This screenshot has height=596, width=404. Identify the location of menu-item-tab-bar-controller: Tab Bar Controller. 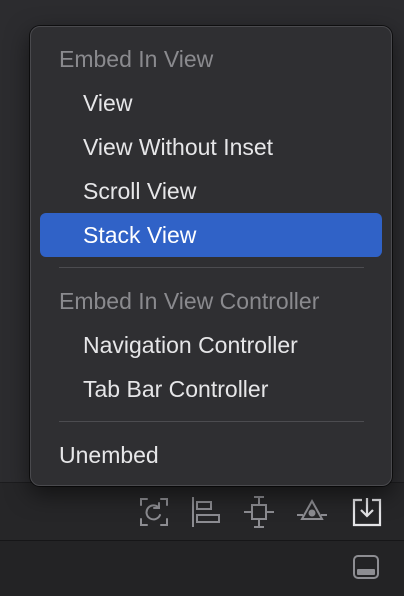
(211, 389).